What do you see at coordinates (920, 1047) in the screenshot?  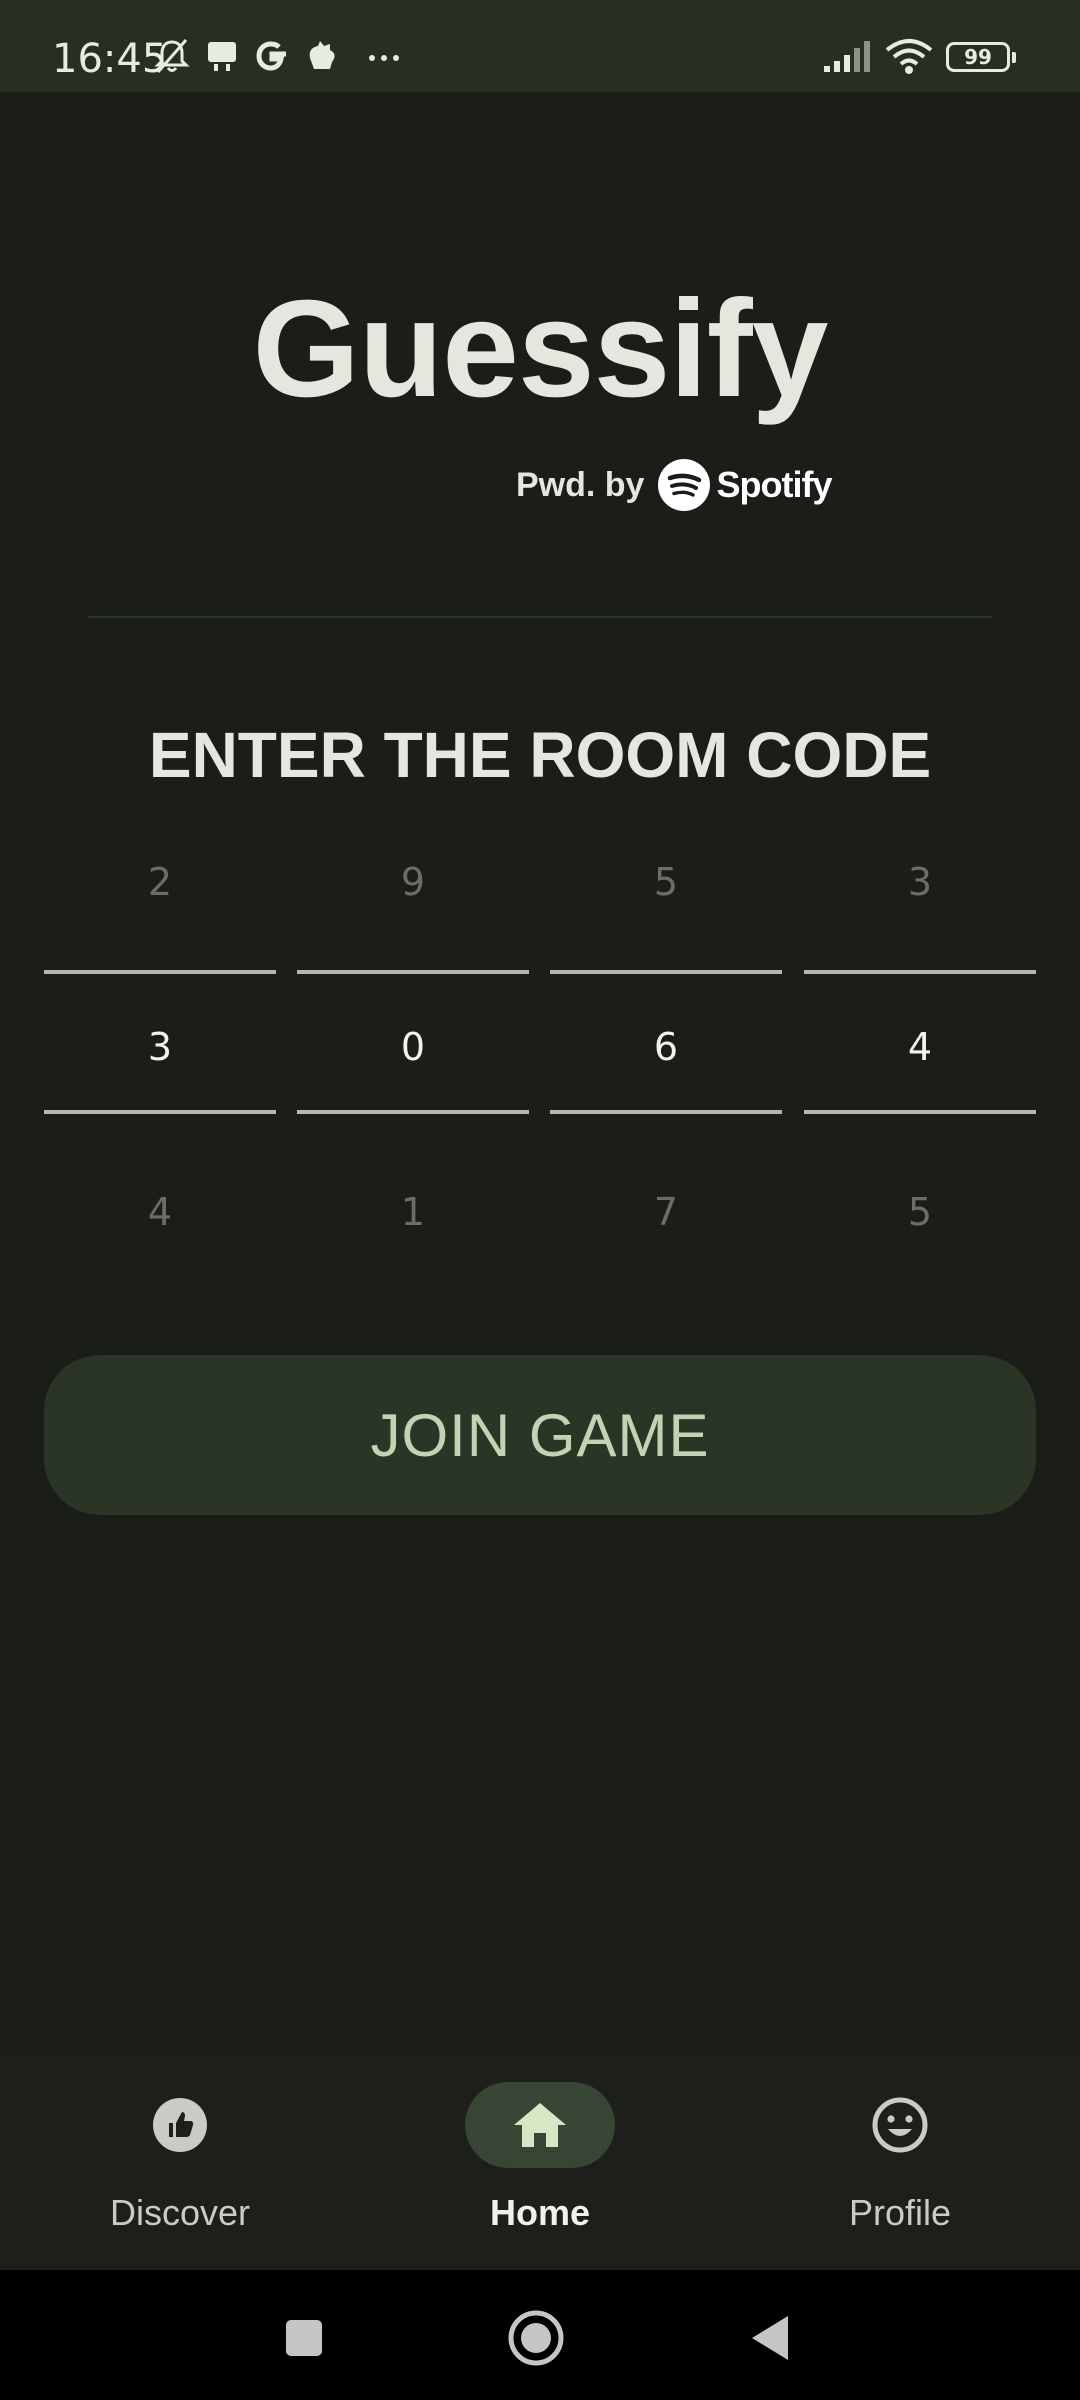 I see `picker-selected-digit: 4` at bounding box center [920, 1047].